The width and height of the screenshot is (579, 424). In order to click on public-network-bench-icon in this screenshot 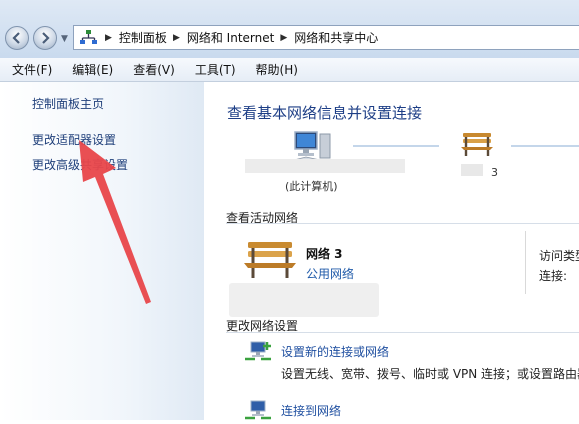, I will do `click(270, 260)`.